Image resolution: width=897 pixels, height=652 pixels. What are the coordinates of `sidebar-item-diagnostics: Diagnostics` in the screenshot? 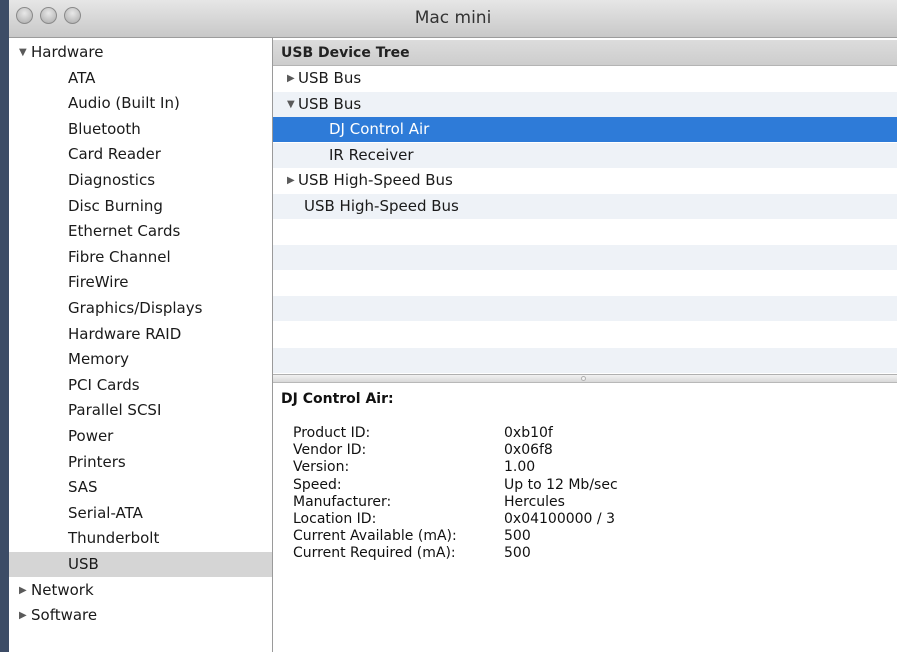 It's located at (140, 180).